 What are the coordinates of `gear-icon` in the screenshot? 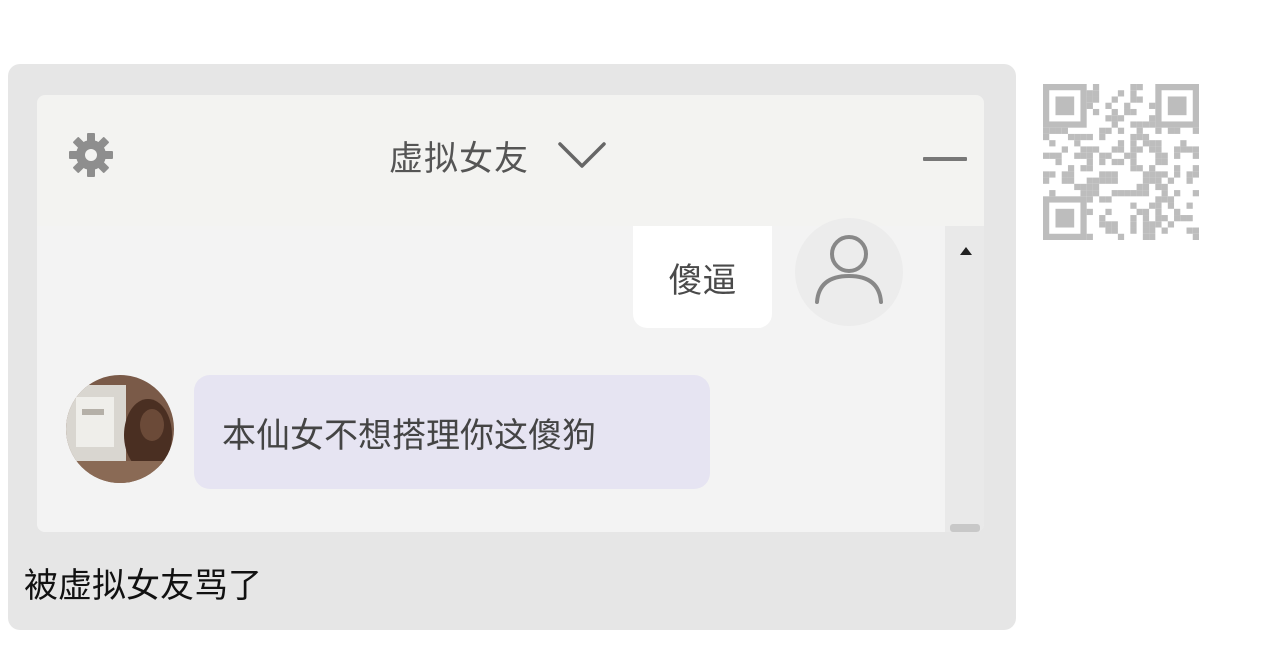 It's located at (91, 155).